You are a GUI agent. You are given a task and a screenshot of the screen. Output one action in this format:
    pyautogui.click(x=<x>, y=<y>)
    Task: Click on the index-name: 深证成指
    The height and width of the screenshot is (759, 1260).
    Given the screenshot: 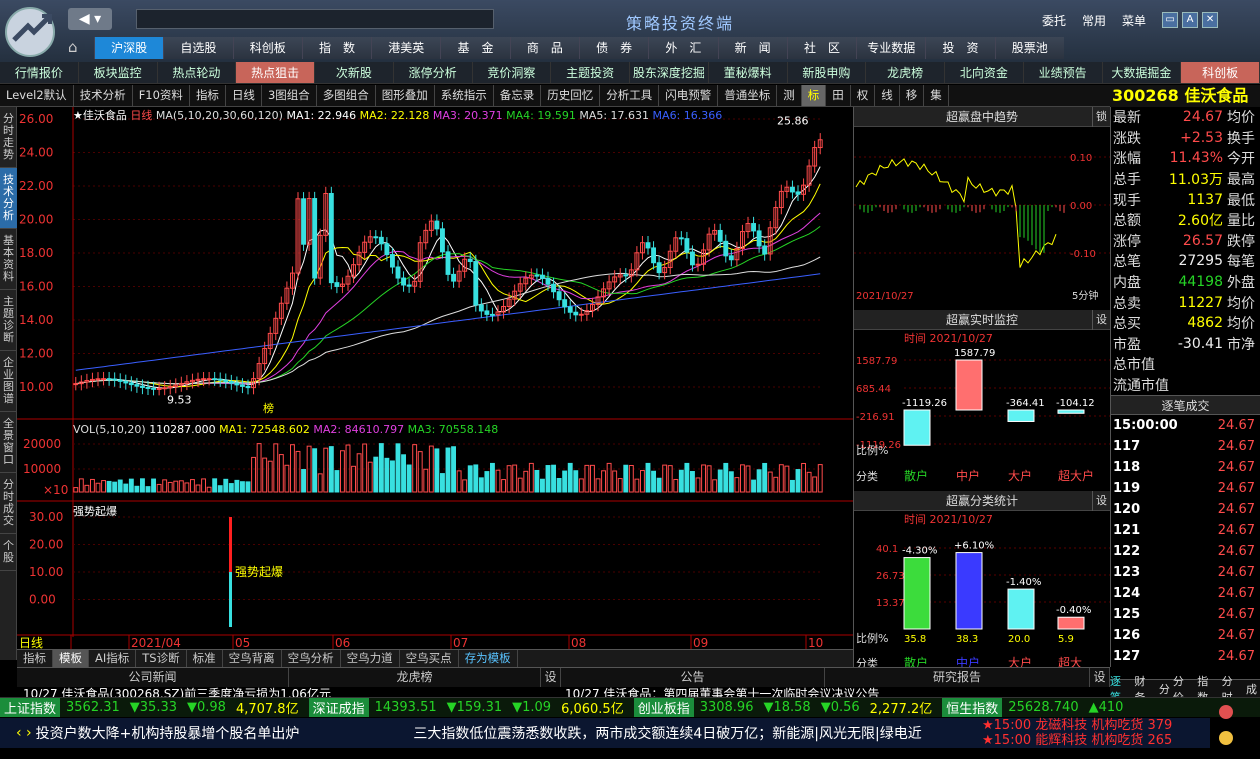 What is the action you would take?
    pyautogui.click(x=338, y=707)
    